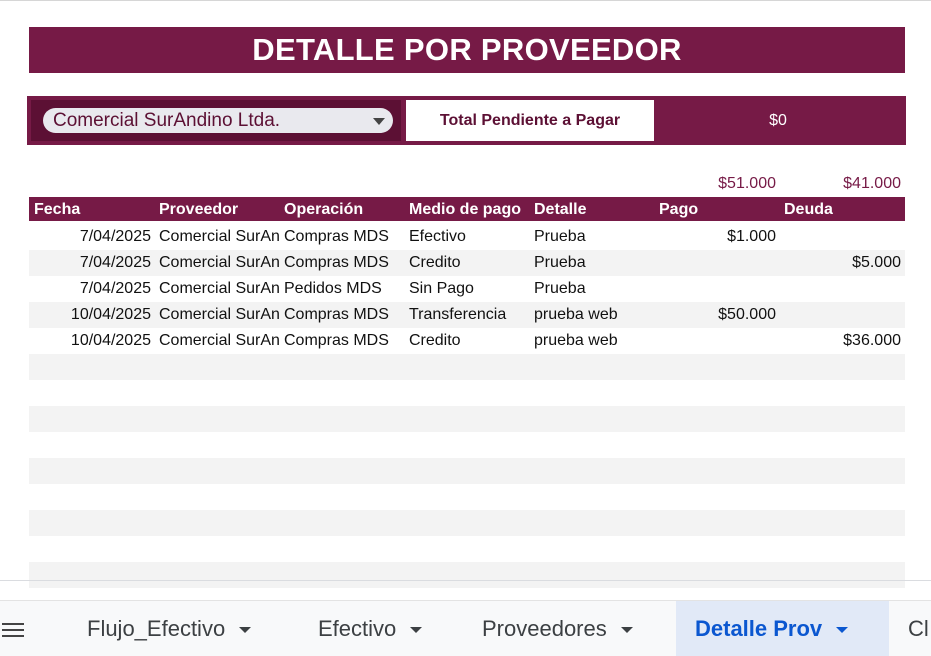 The width and height of the screenshot is (931, 656). Describe the element at coordinates (465, 580) in the screenshot. I see `sheet-divider` at that location.